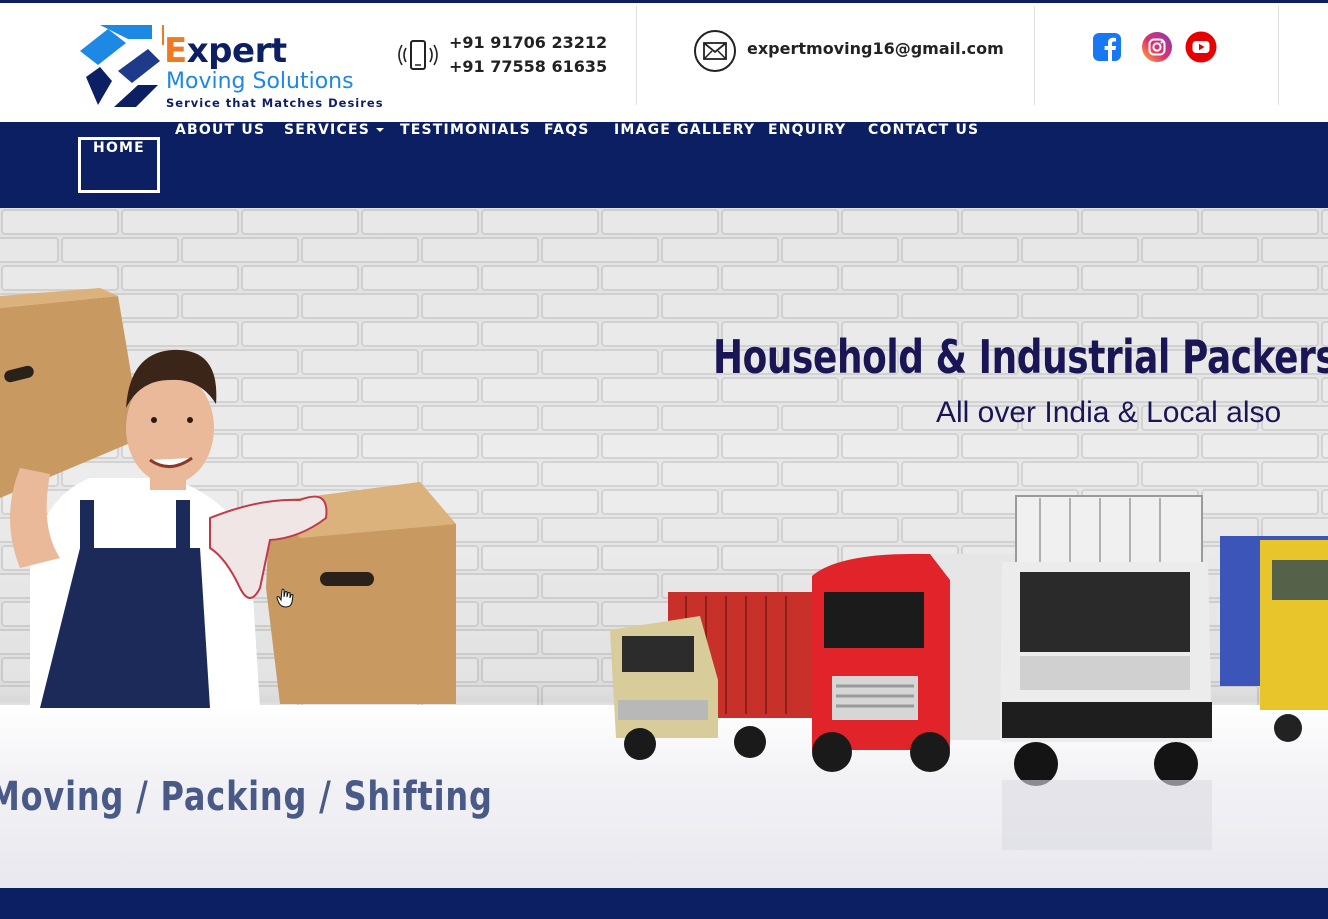 Image resolution: width=1328 pixels, height=919 pixels. I want to click on facebook-icon, so click(1107, 47).